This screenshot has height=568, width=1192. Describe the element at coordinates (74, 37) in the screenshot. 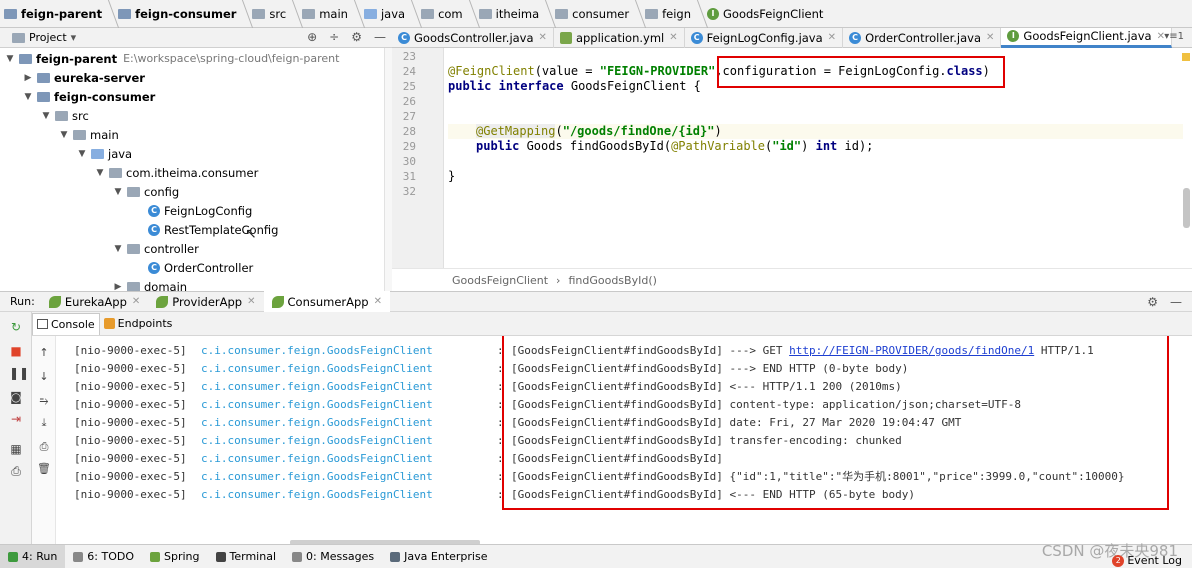

I see `chevron-down-icon: ▾` at that location.